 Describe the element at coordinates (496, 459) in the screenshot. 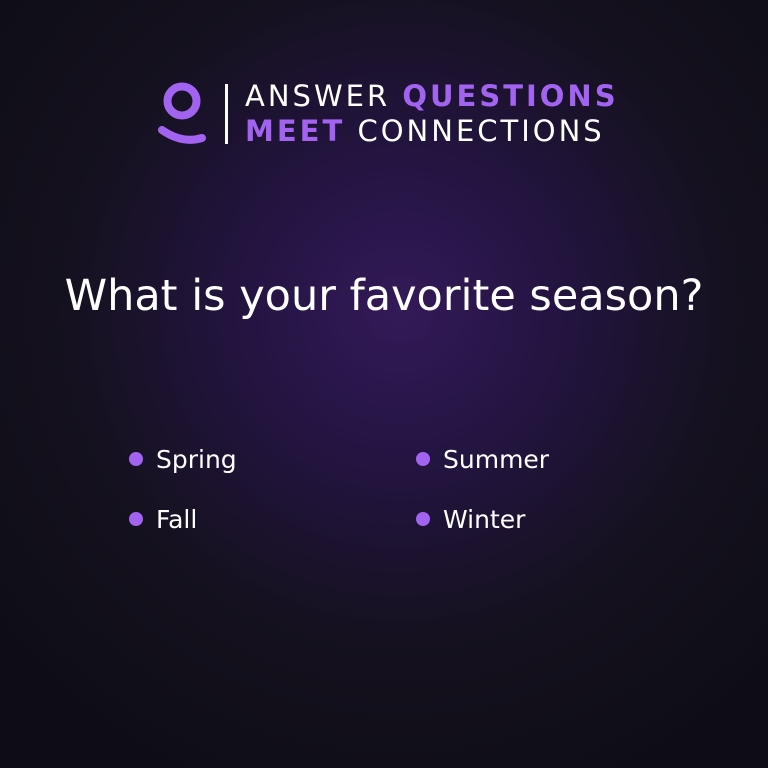

I see `option-label: Summer` at that location.